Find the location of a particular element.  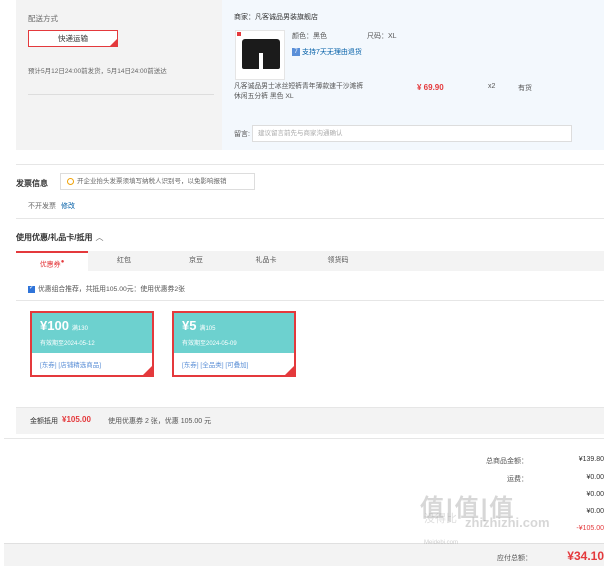

coupon-card: ¥100 满130 有效期至2024-05-12 [东券] [店铺精选商品] is located at coordinates (92, 344).